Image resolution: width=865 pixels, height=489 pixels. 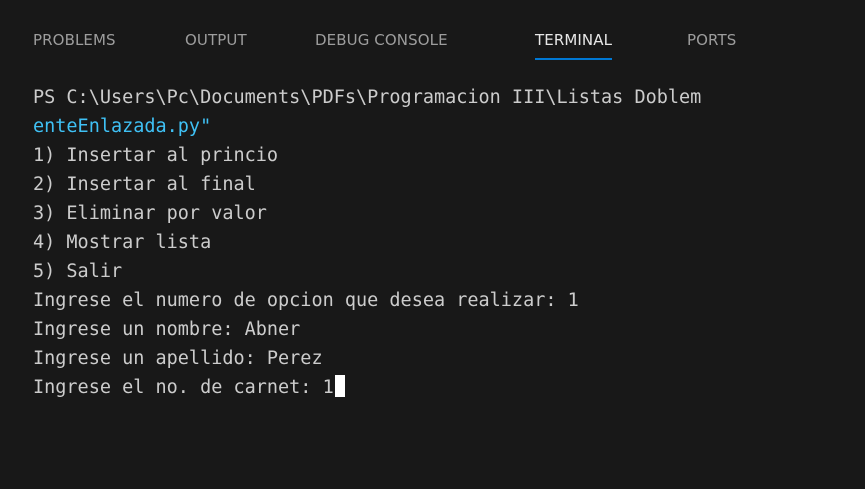 I want to click on menu-option-show-list: 4) Mostrar lista, so click(x=122, y=242).